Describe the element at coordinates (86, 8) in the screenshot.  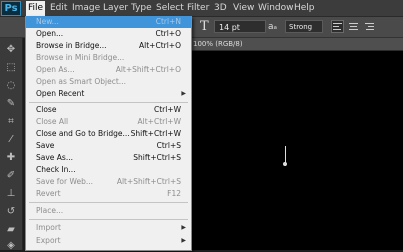
I see `menu-image: Image` at that location.